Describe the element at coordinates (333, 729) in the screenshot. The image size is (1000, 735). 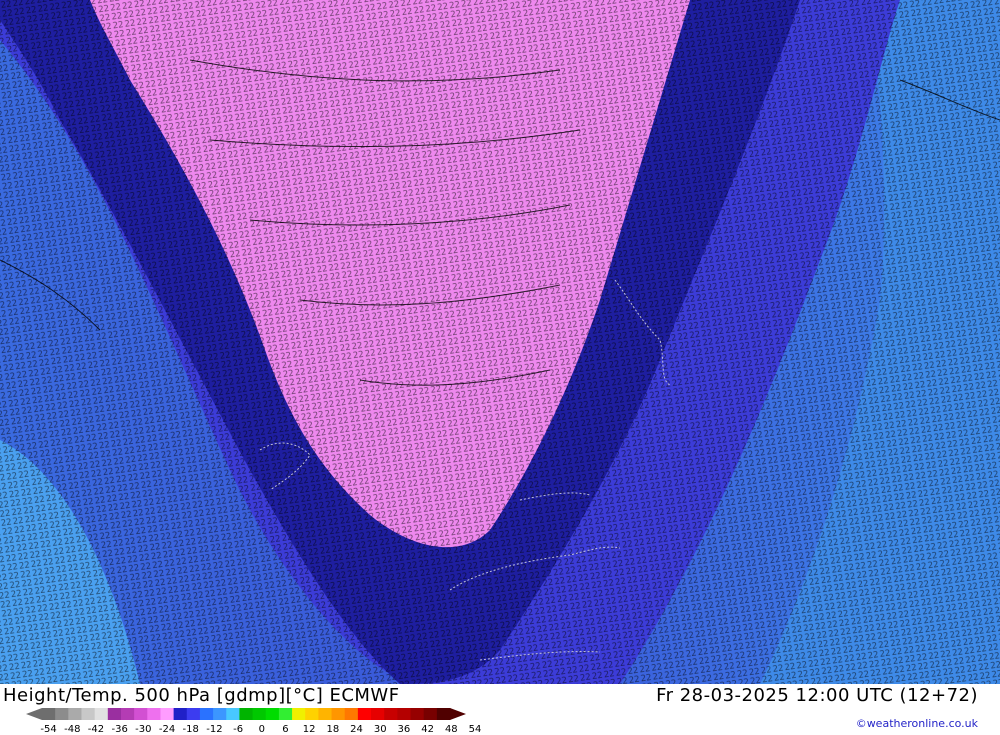
I see `scale-tick-label: 18` at that location.